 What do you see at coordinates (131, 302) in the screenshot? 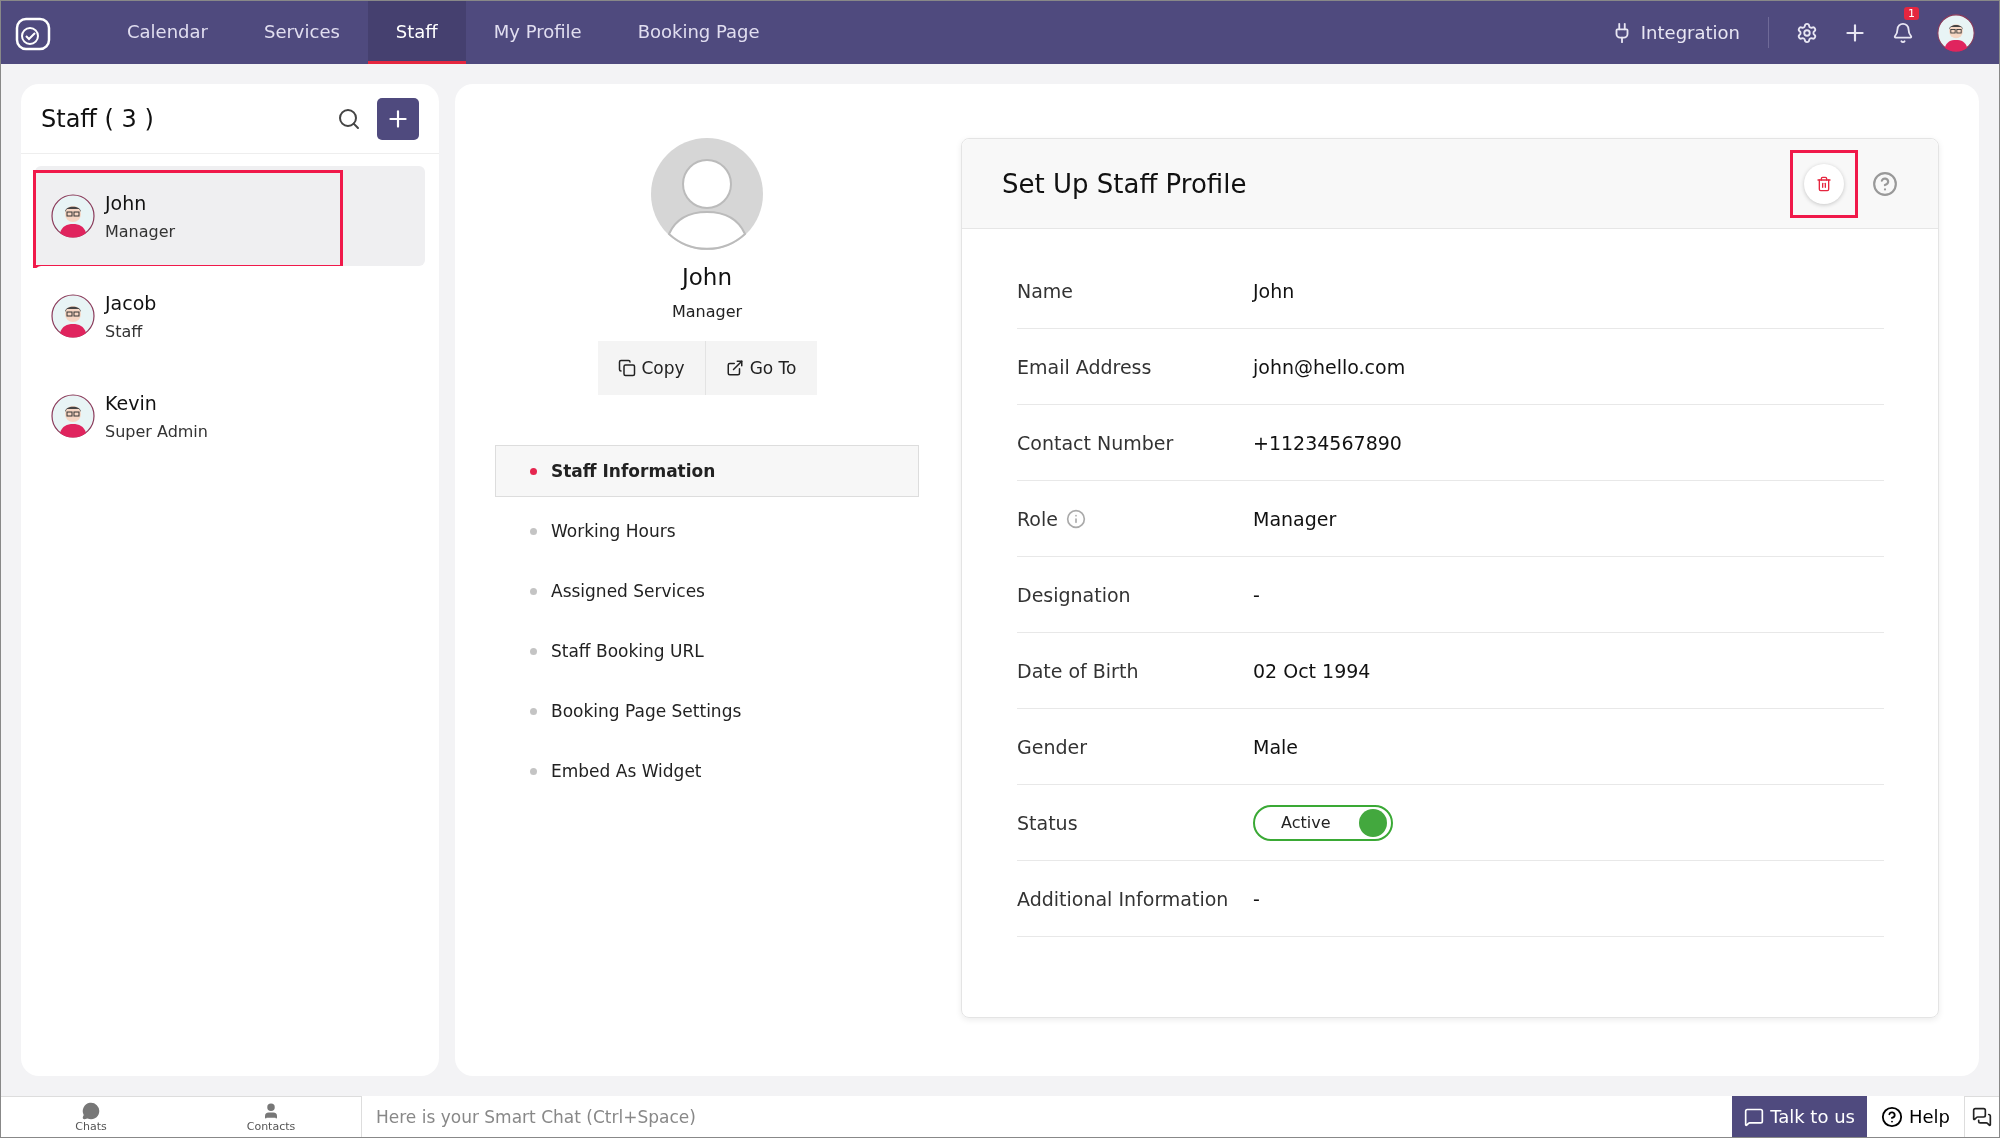
I see `staff-name: Jacob` at bounding box center [131, 302].